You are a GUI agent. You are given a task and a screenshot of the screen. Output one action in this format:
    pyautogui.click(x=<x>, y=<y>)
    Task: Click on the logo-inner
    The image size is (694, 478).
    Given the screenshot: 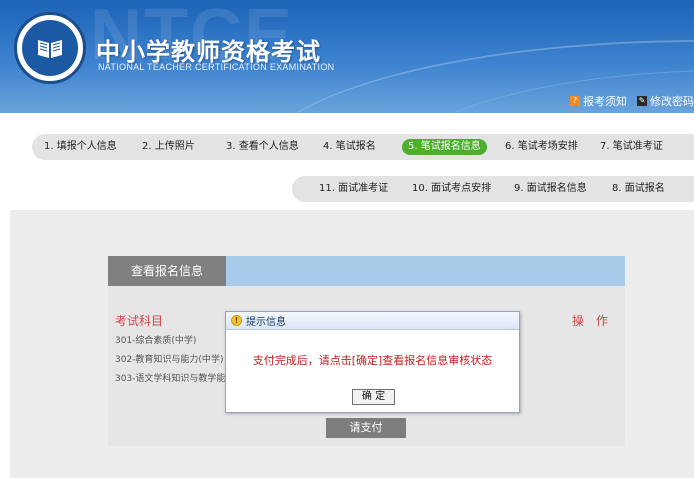 What is the action you would take?
    pyautogui.click(x=50, y=48)
    